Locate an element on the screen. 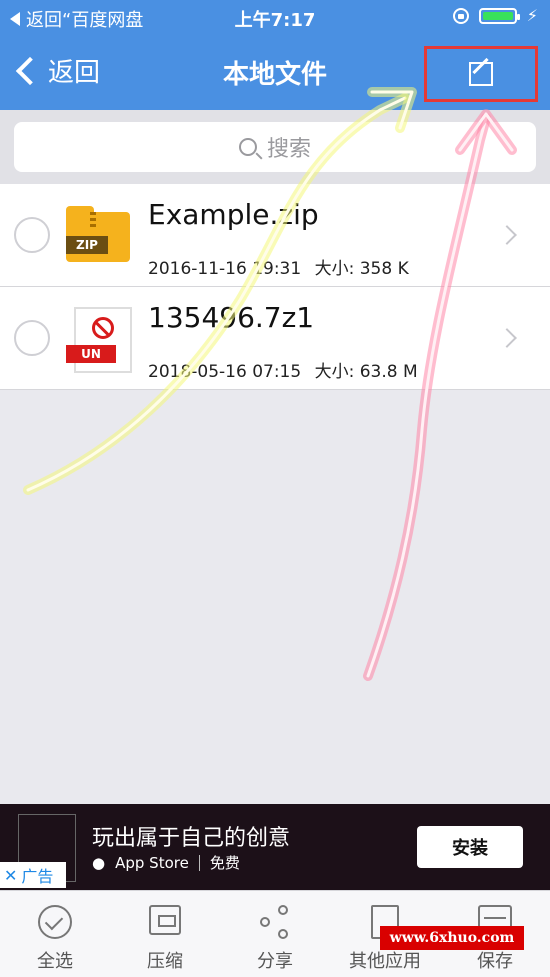  search-bar: 搜索 is located at coordinates (275, 147).